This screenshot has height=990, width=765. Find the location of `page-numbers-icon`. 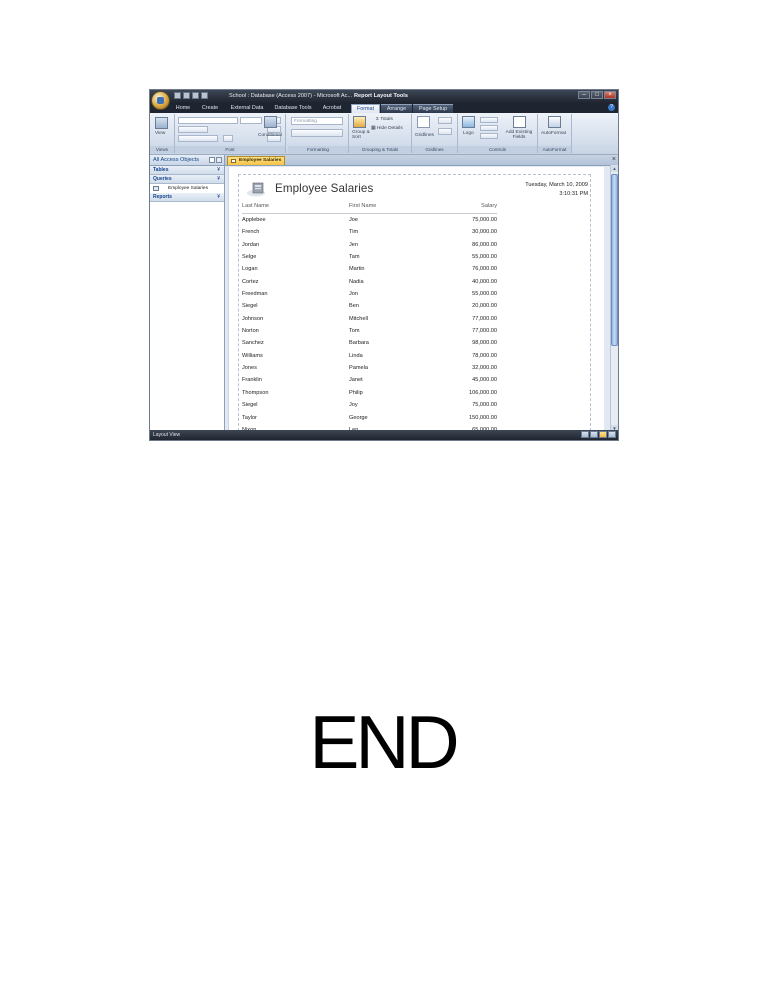

page-numbers-icon is located at coordinates (489, 128).